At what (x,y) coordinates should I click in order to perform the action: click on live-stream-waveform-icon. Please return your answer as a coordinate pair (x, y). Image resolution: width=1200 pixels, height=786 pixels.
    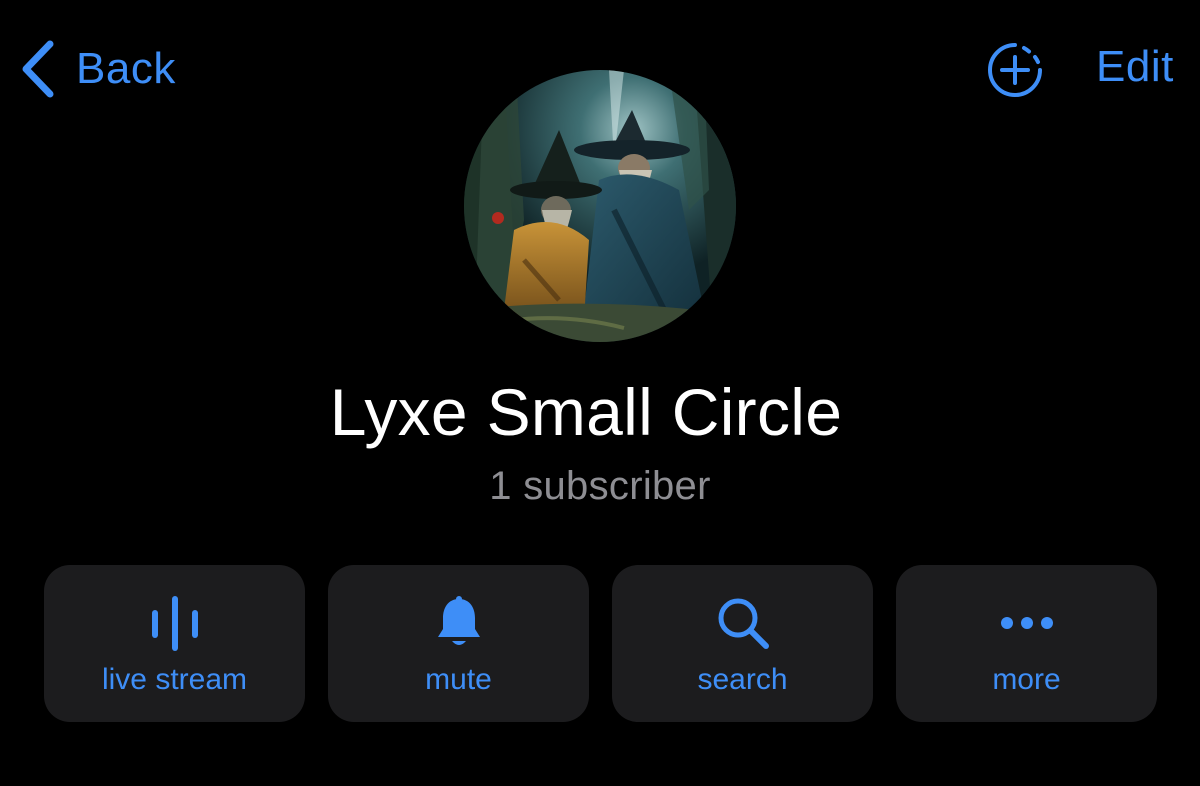
    Looking at the image, I should click on (174, 623).